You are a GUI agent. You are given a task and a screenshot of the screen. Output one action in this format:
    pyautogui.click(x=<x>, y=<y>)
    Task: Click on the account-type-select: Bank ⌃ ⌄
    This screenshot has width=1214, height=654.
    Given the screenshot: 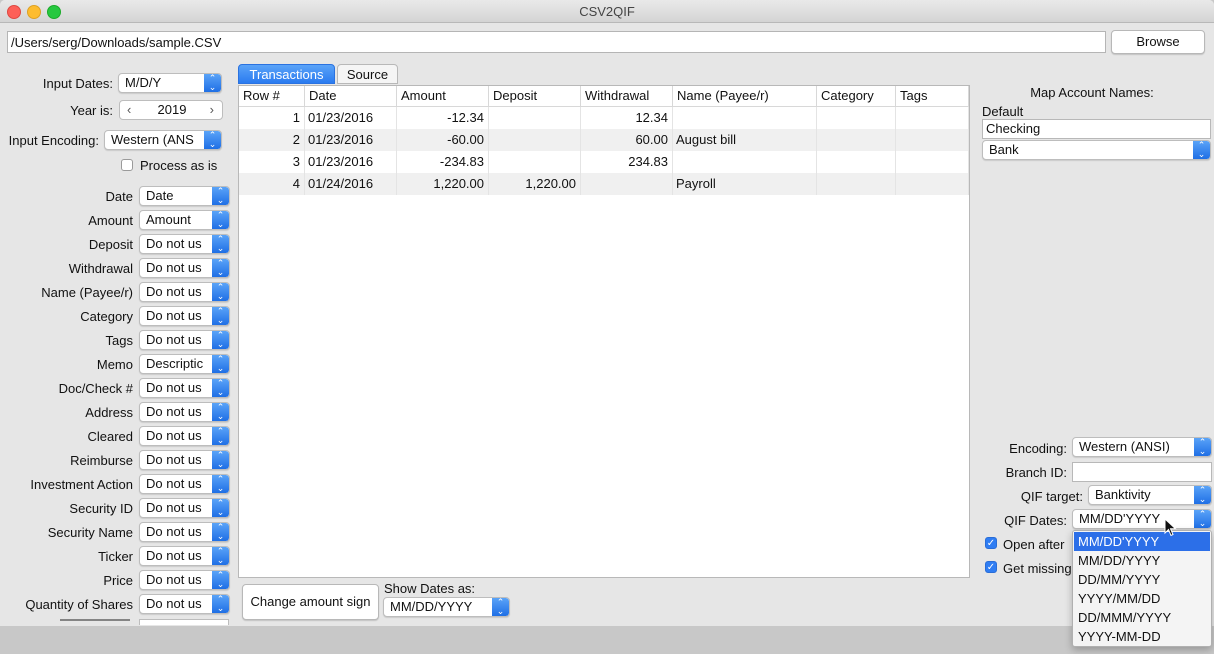 What is the action you would take?
    pyautogui.click(x=1096, y=150)
    